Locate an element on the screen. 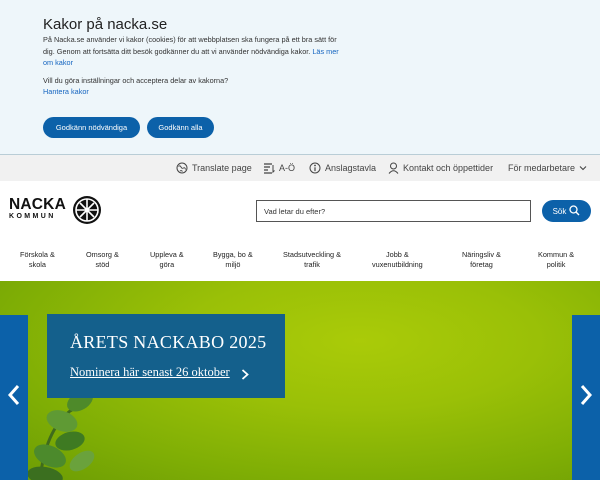  accept-necessary-button: Godkänn nödvändiga is located at coordinates (91, 127).